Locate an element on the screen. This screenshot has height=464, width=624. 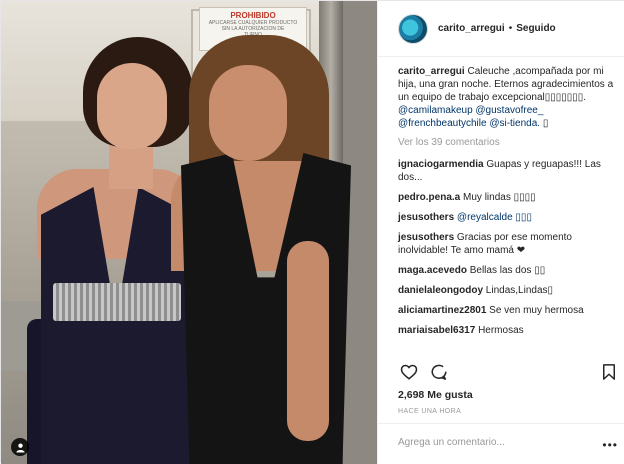
caption-tag: @si-tienda. is located at coordinates (514, 123).